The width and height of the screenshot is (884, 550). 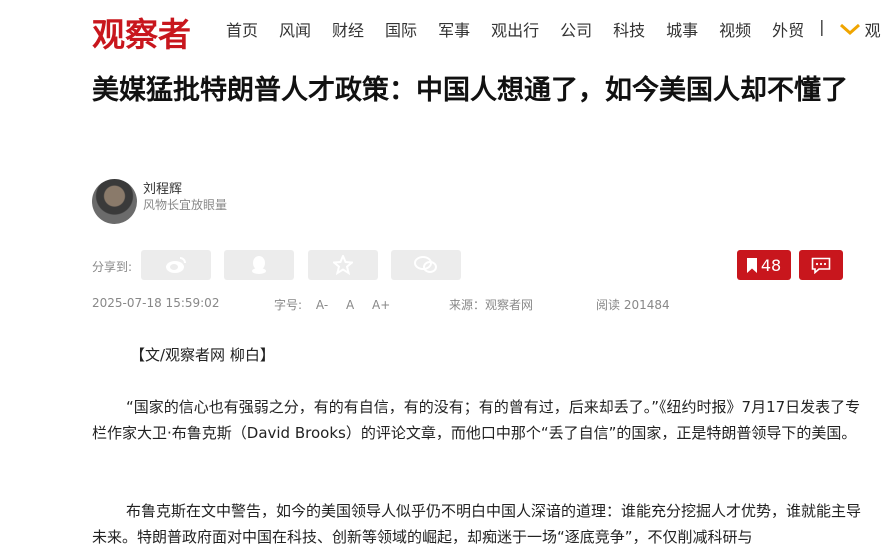 I want to click on bookmark-button: 48, so click(x=764, y=265).